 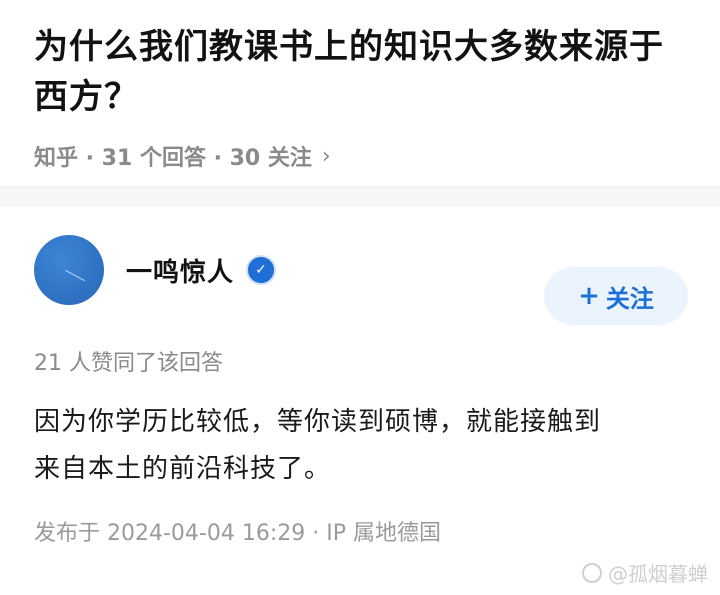 What do you see at coordinates (658, 574) in the screenshot?
I see `watermark-text: @孤烟暮蝉` at bounding box center [658, 574].